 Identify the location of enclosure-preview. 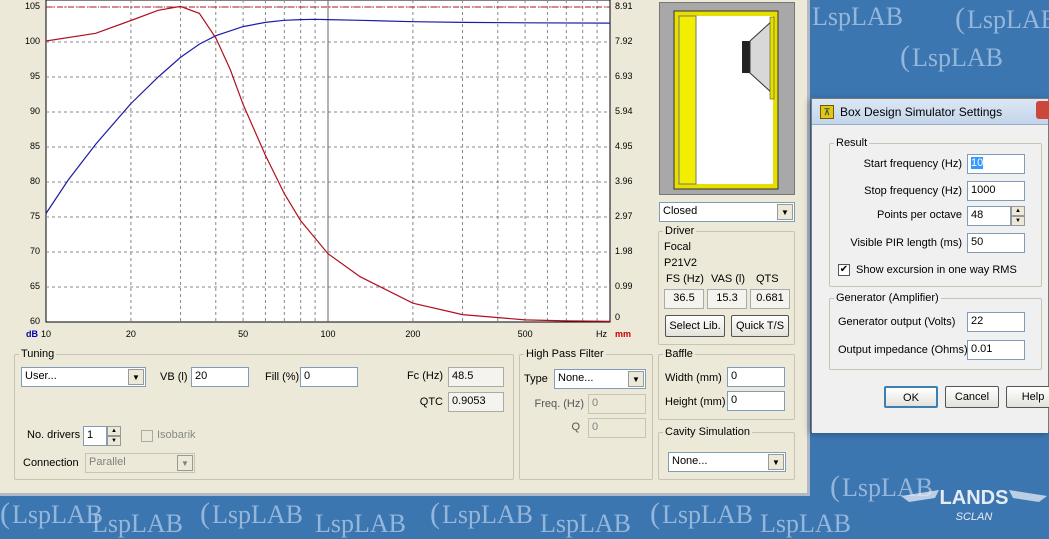
(727, 98).